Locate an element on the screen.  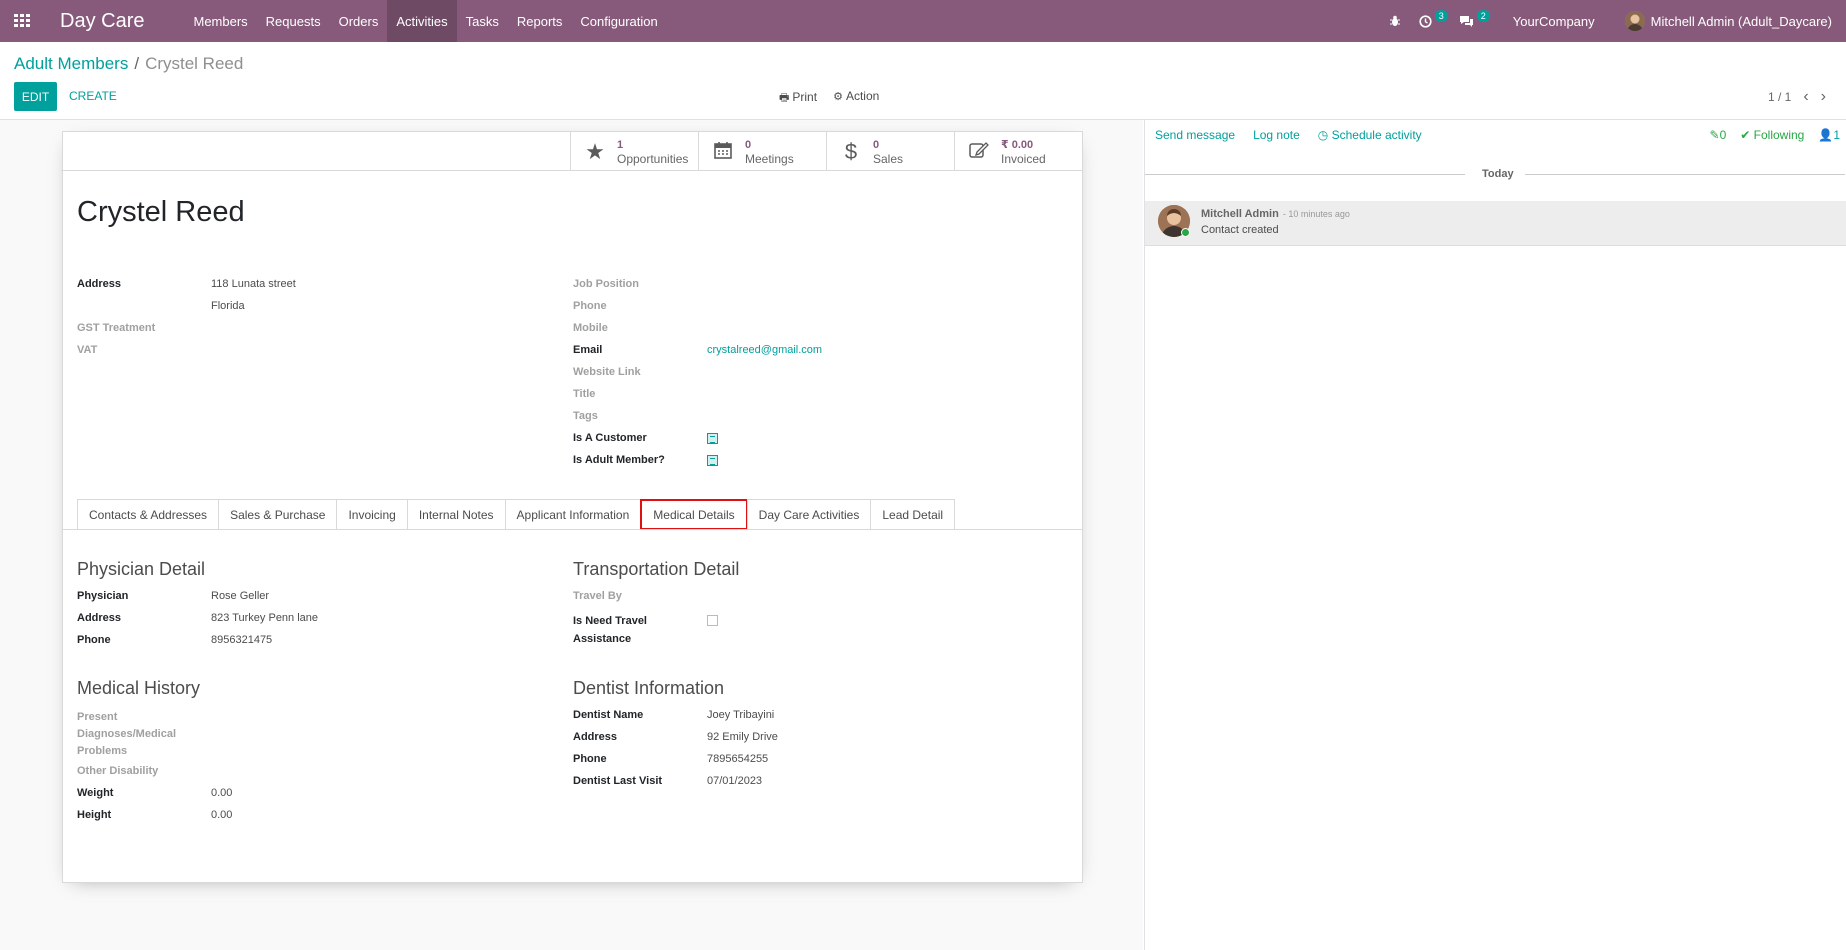
dentist-phone-row: Phone 7895654255 is located at coordinates (670, 759).